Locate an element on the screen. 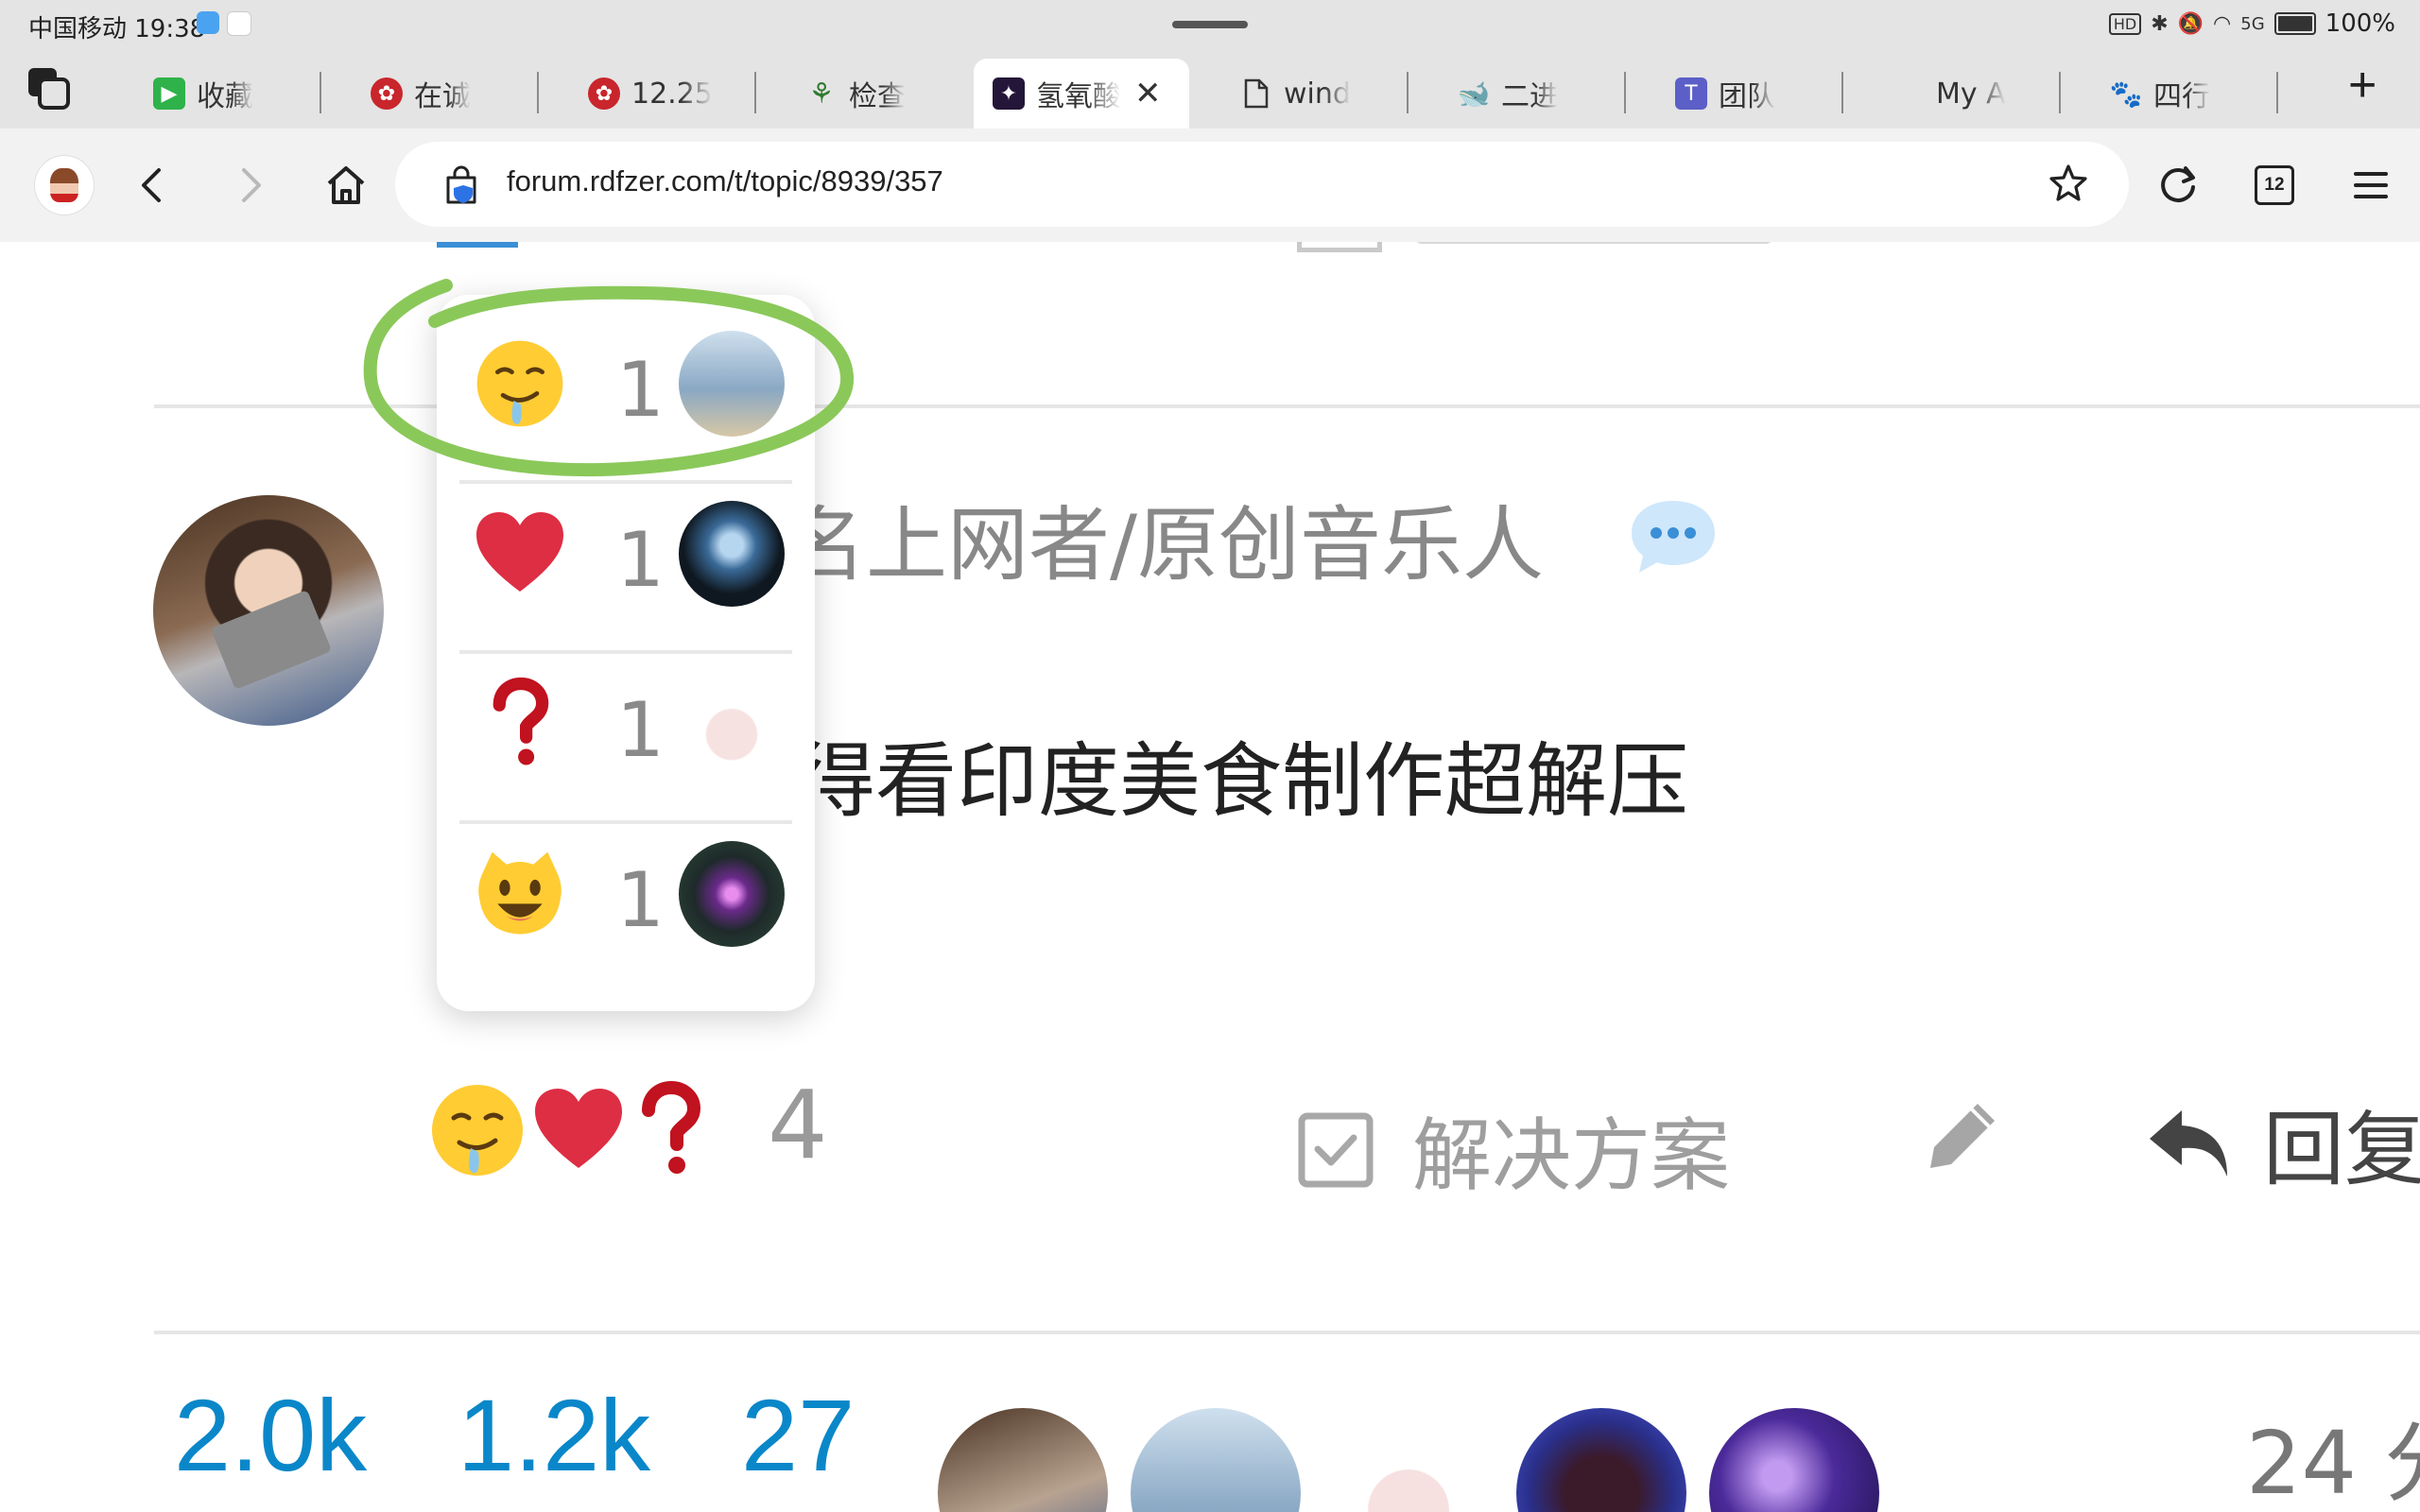 The image size is (2420, 1512). blue-whale-favicon: 🐋 is located at coordinates (1474, 93).